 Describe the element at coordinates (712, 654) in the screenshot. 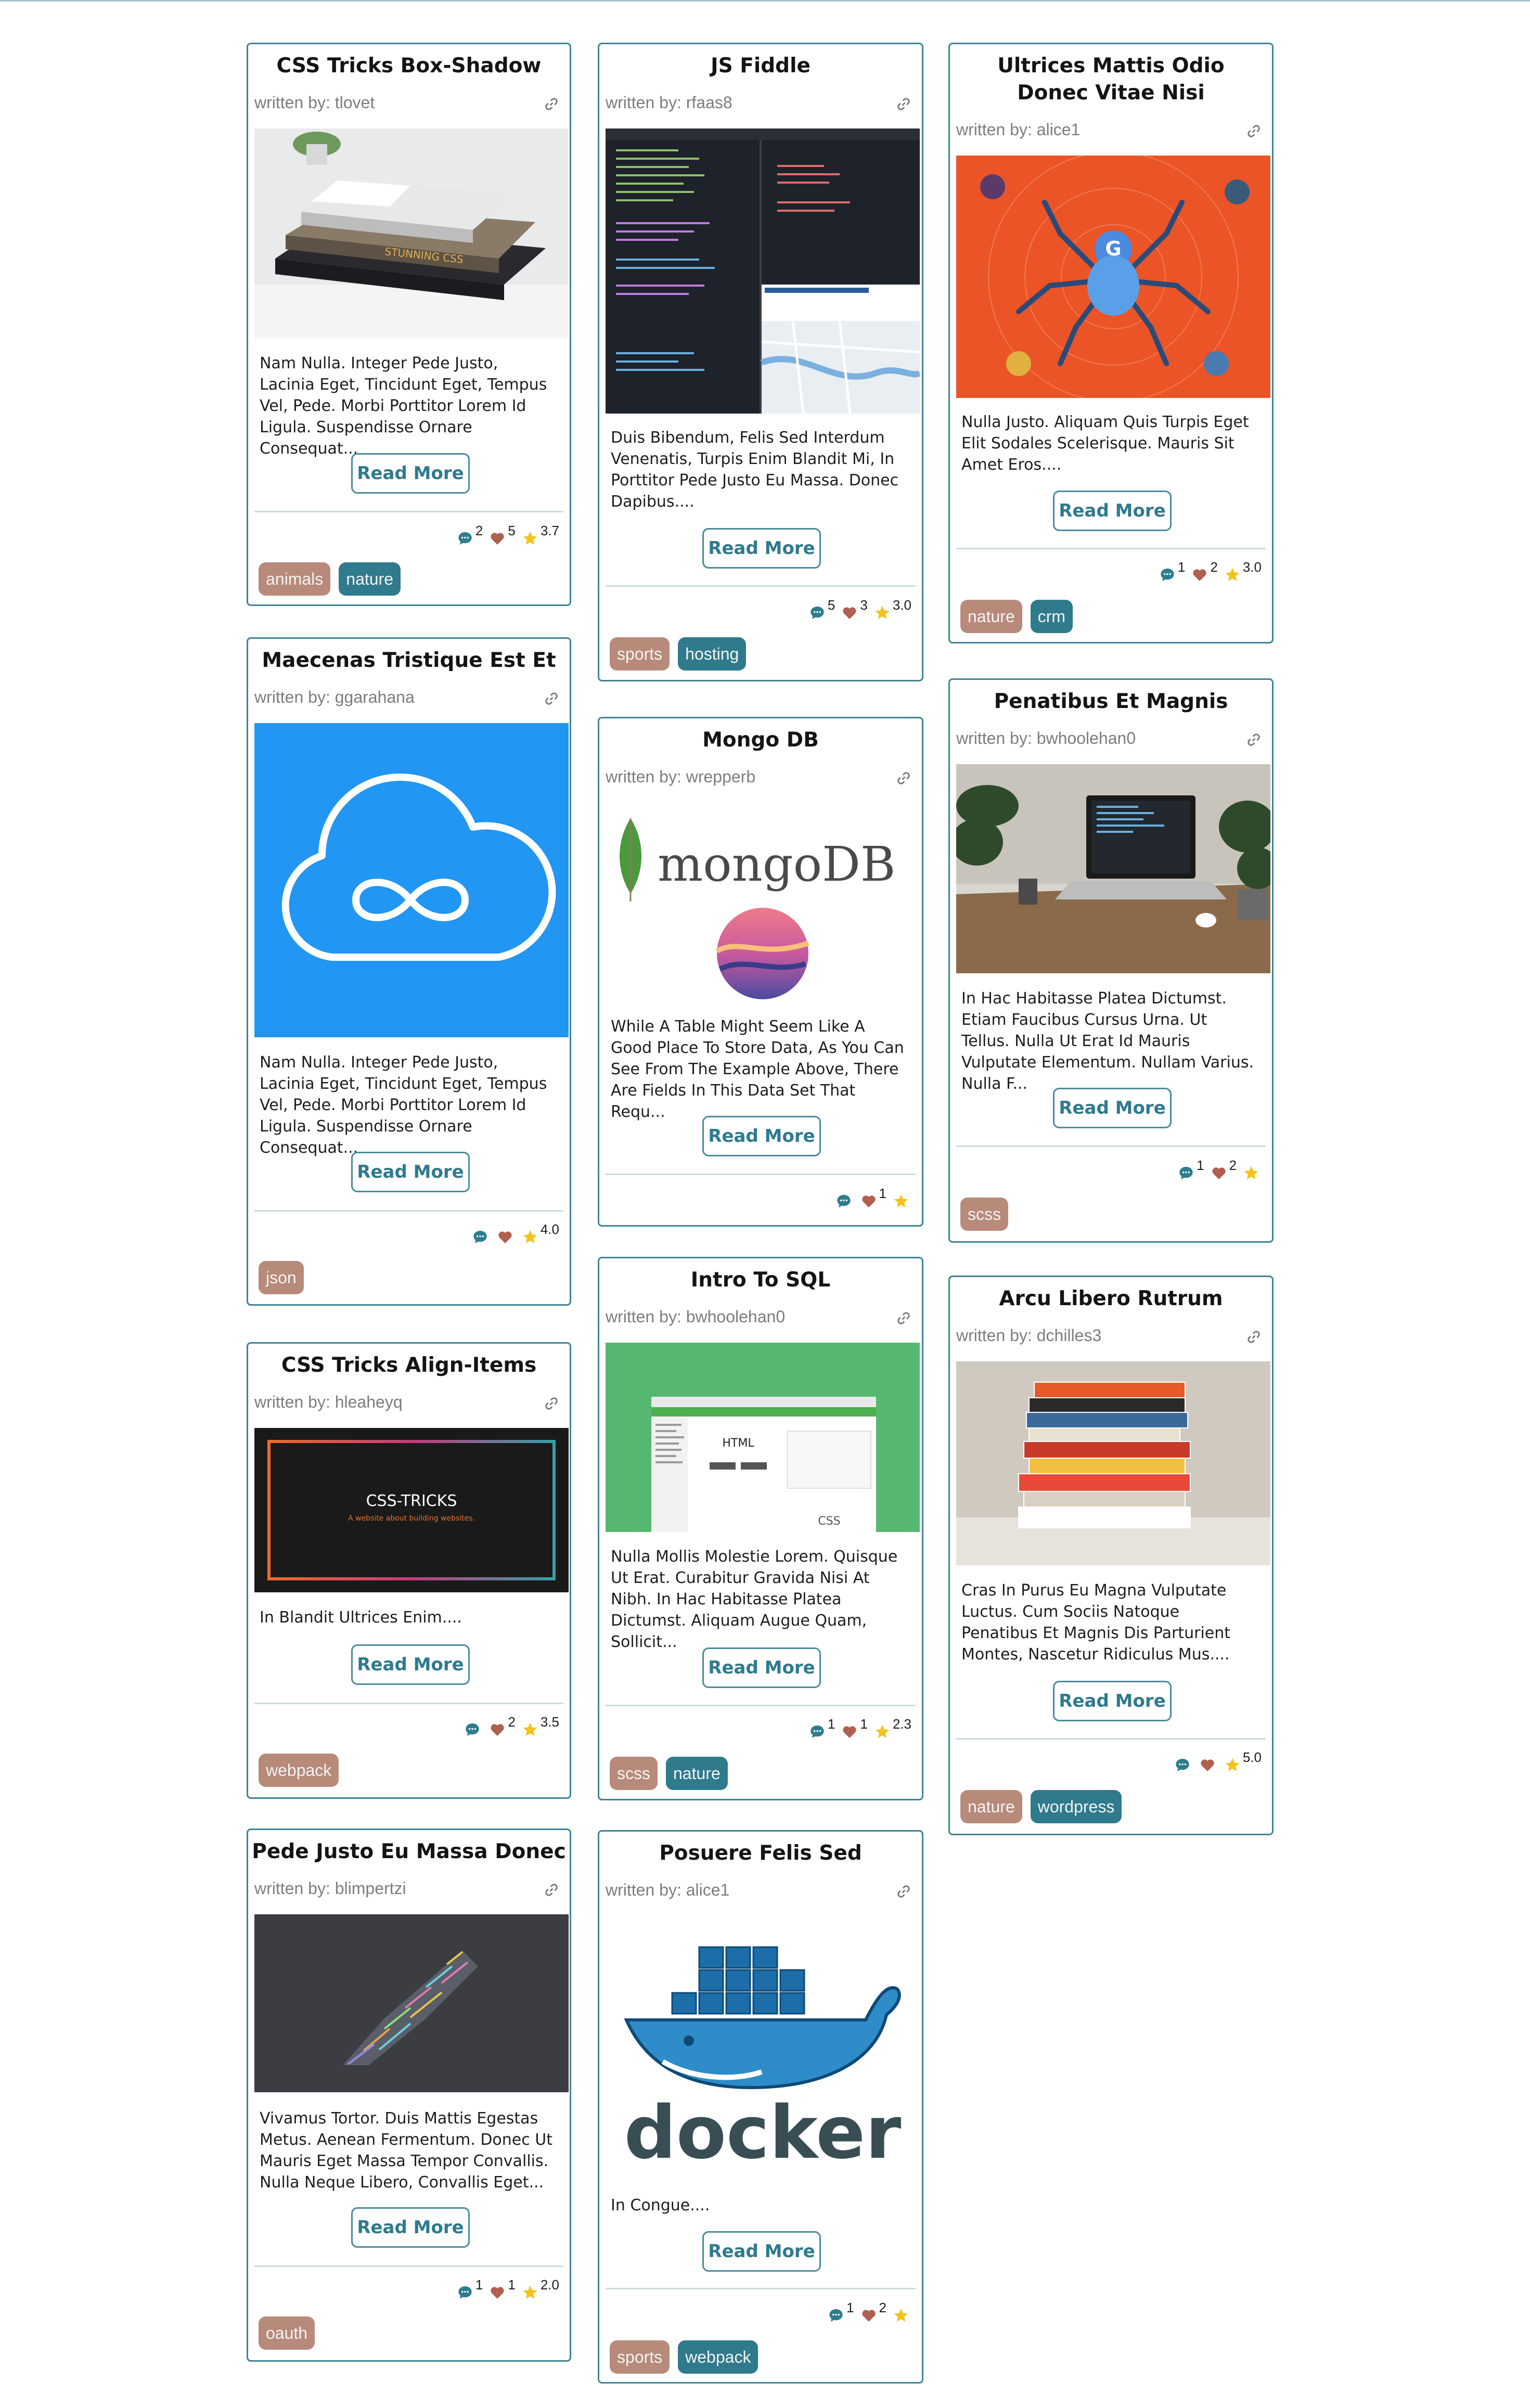

I see `tag-chip: hosting` at that location.